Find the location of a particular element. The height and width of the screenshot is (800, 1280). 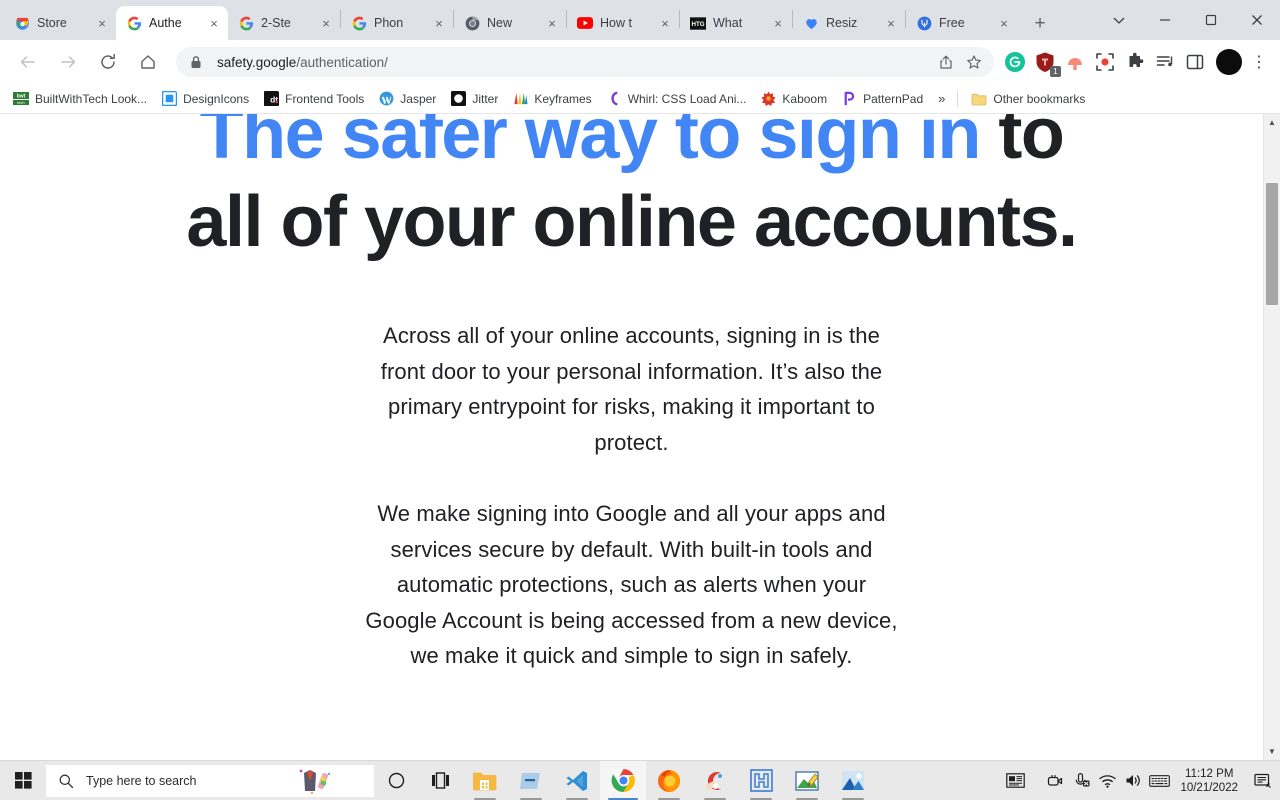

share-button is located at coordinates (946, 62).